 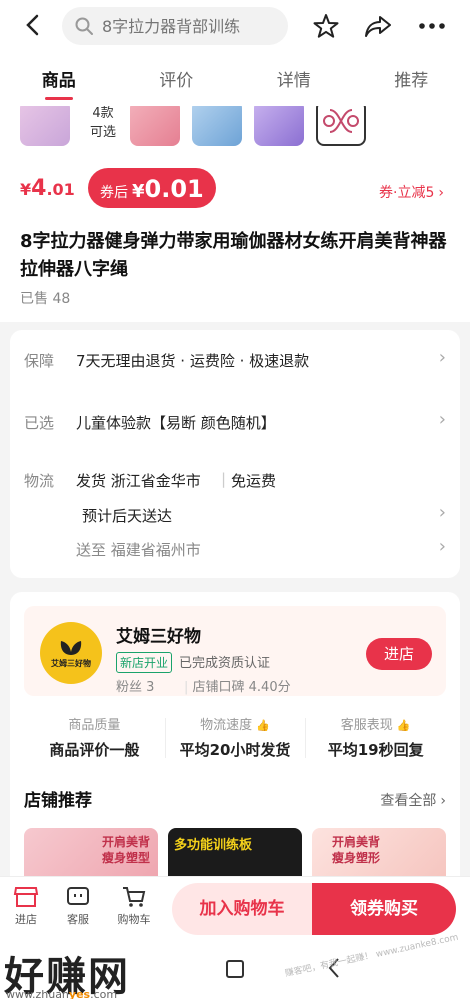 I want to click on add-to-cart-button: 加入购物车, so click(x=242, y=909).